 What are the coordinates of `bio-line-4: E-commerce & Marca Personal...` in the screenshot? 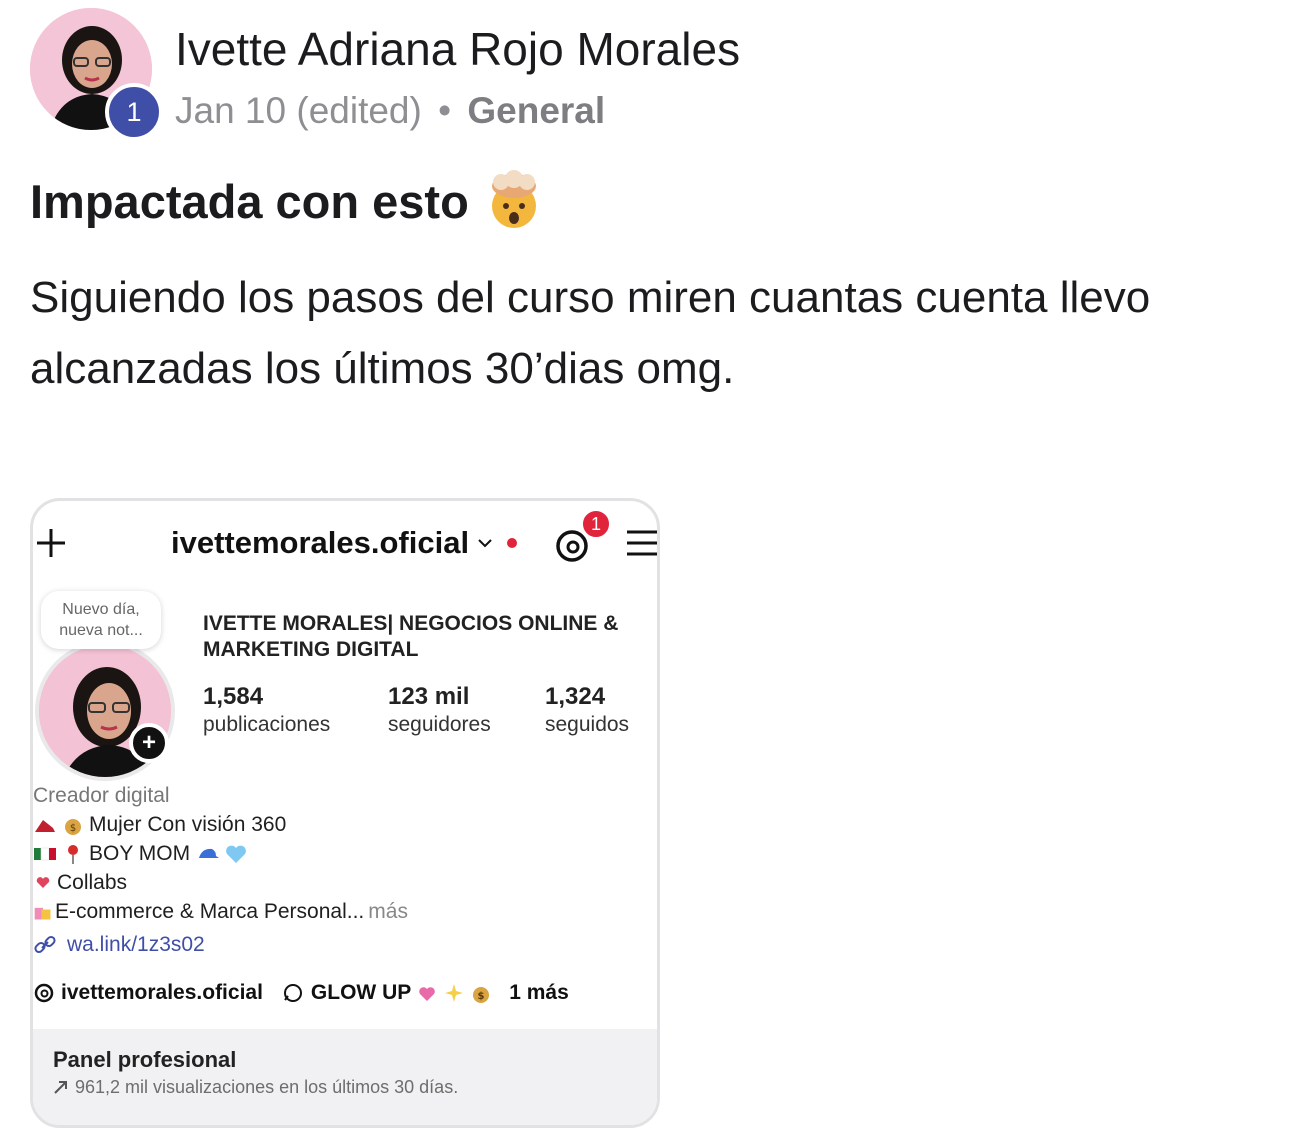 It's located at (210, 911).